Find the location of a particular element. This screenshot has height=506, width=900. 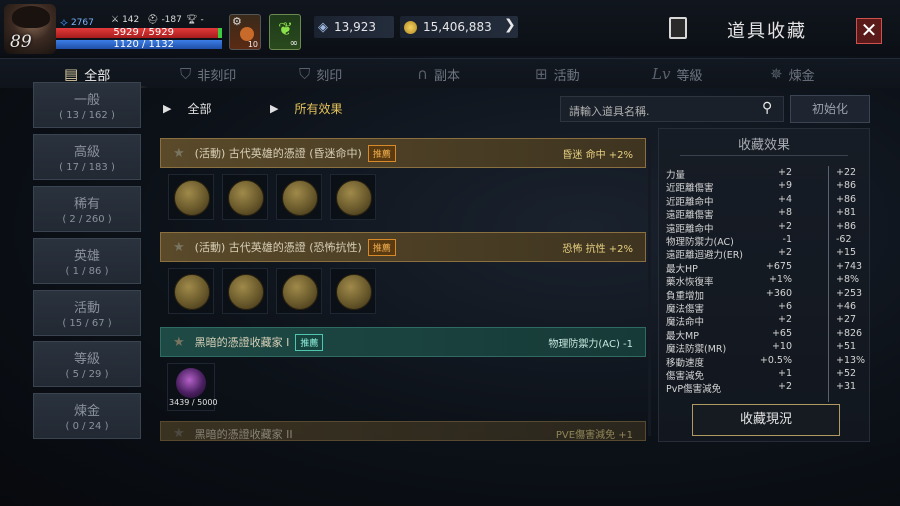

effect-filter-value: 所有效果 is located at coordinates (318, 109).